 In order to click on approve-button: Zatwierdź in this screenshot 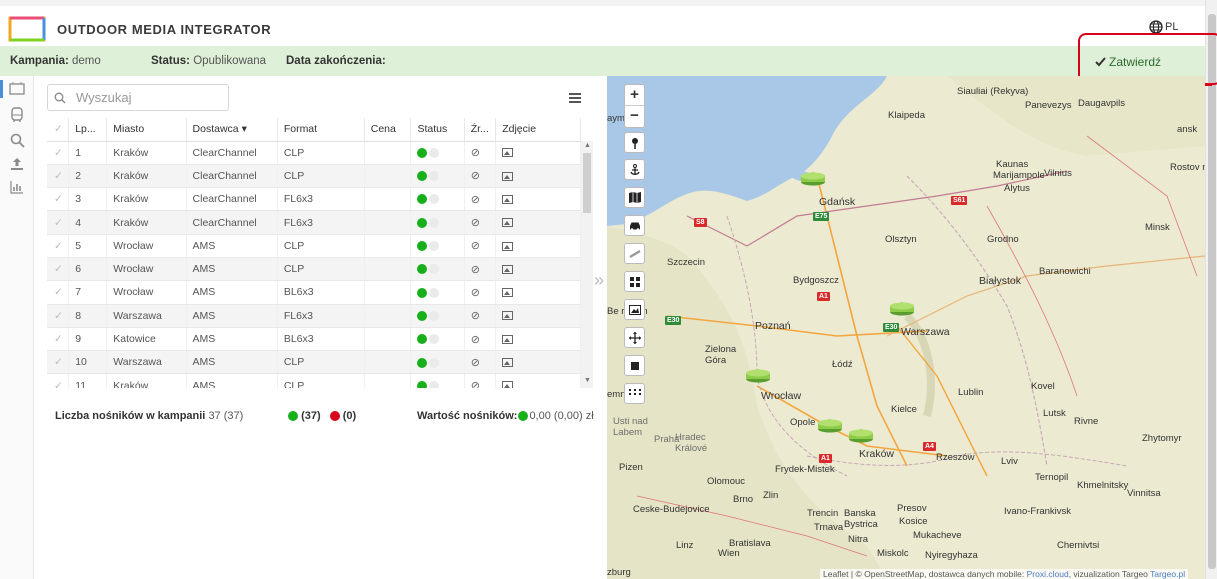, I will do `click(1128, 62)`.